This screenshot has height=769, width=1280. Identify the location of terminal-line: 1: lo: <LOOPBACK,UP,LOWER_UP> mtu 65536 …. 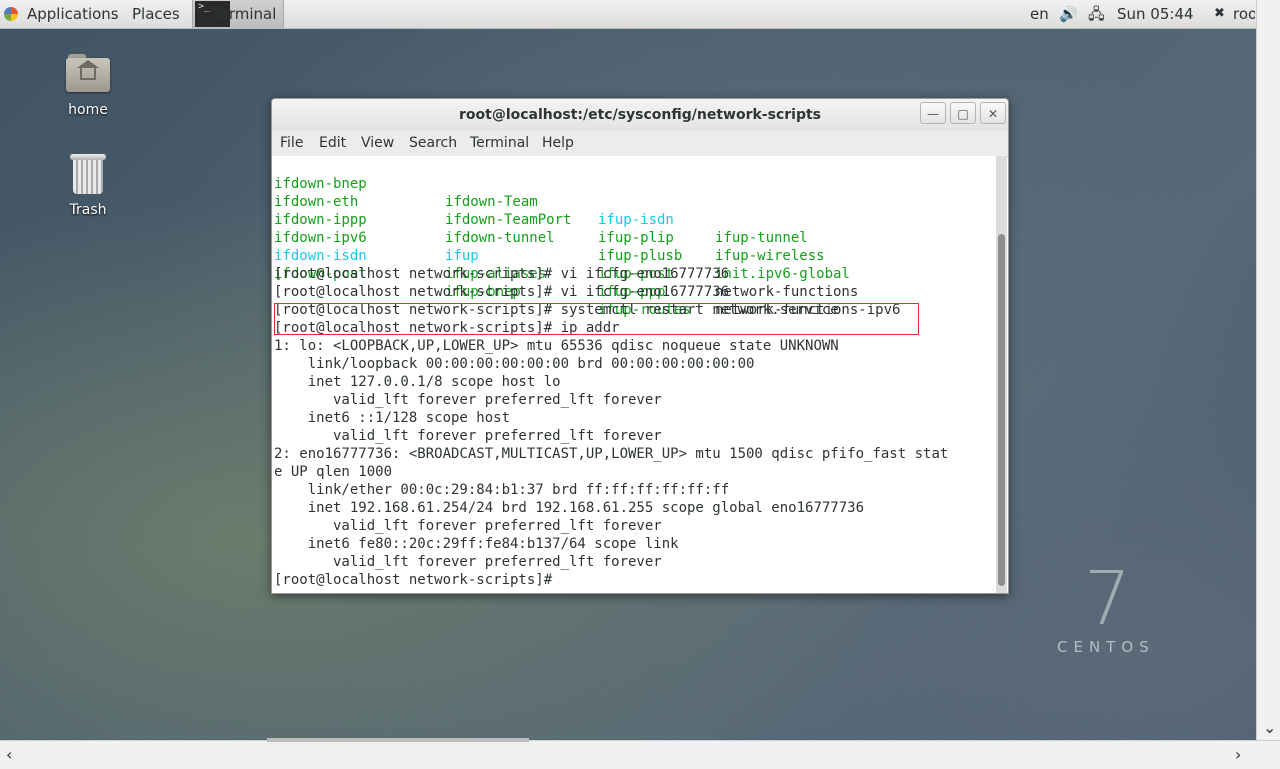
(556, 346).